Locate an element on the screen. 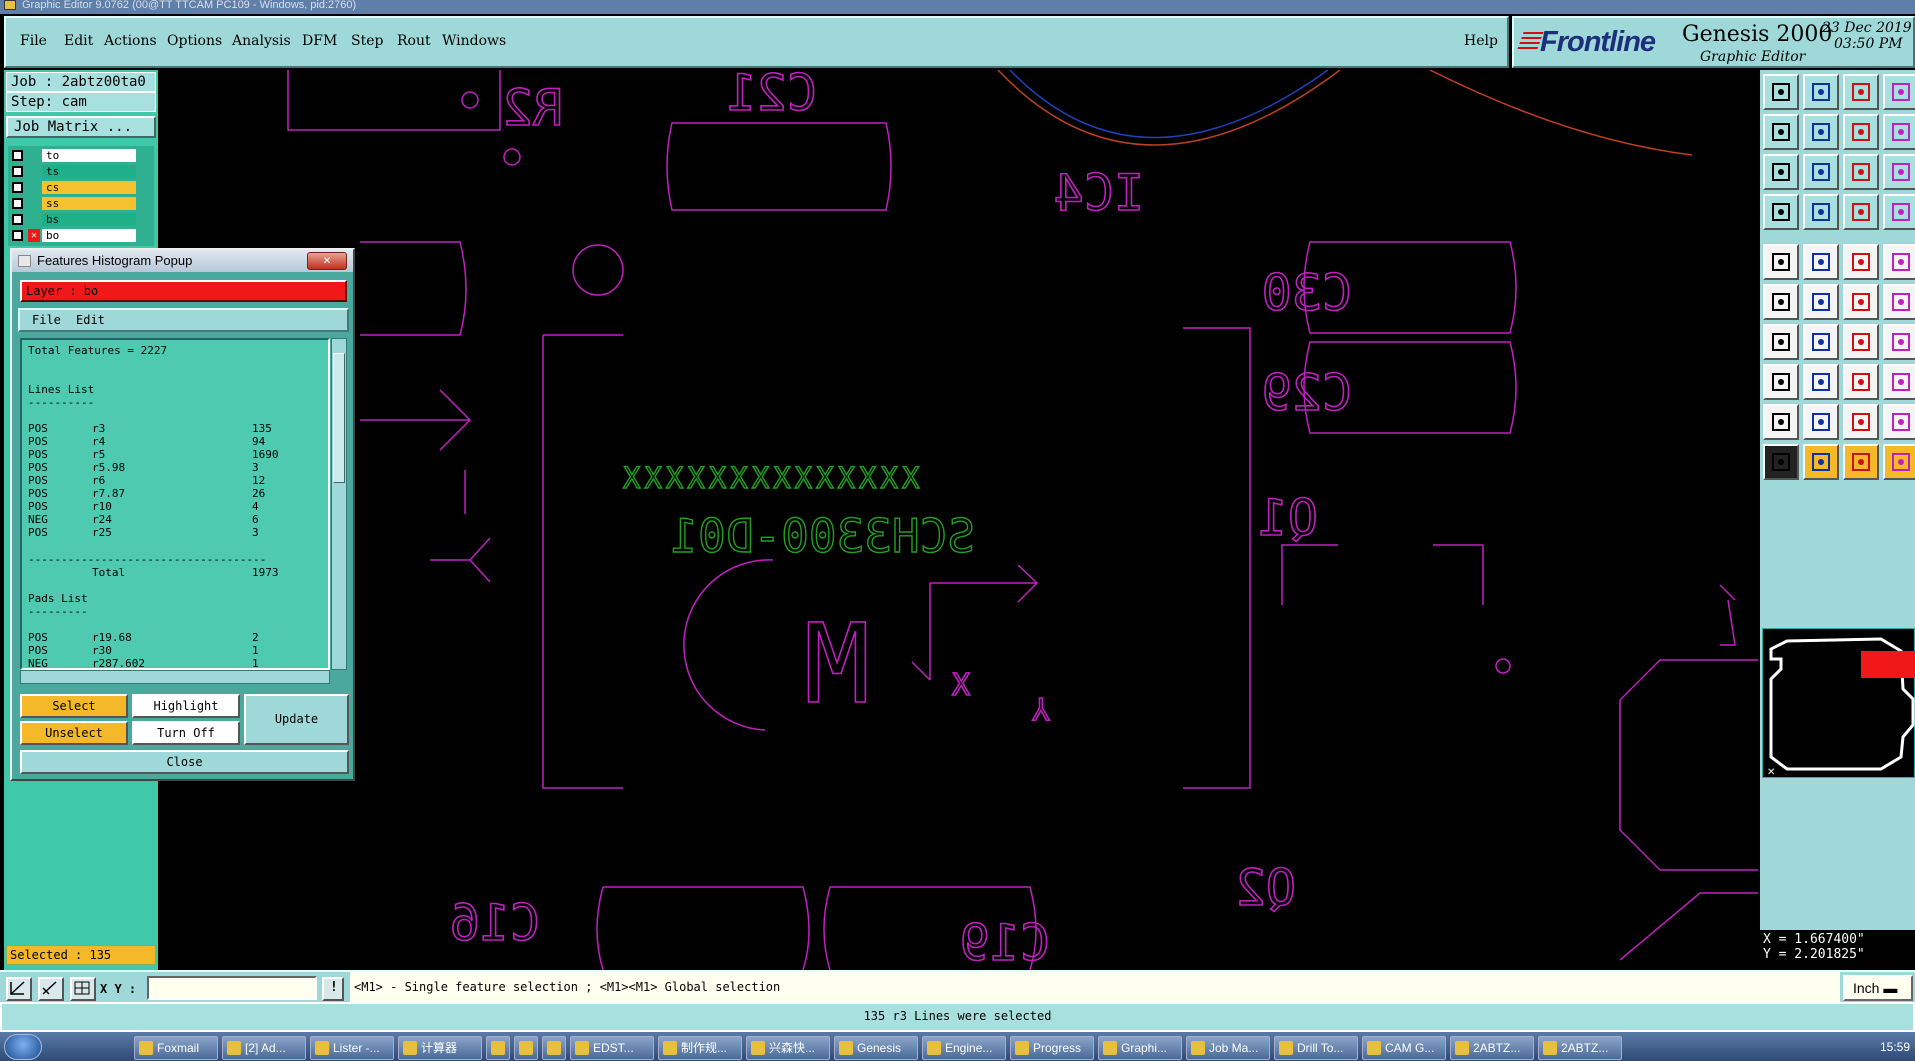 This screenshot has width=1915, height=1061. connect-icon is located at coordinates (1781, 302).